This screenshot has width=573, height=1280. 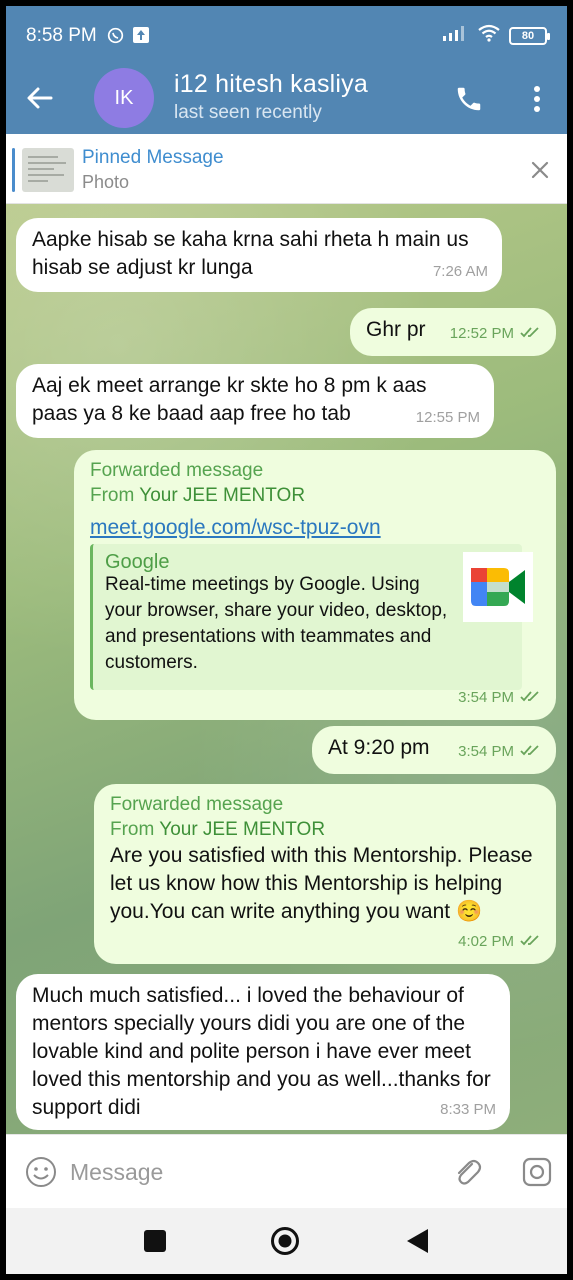 What do you see at coordinates (48, 170) in the screenshot?
I see `pinned-photo-thumbnail` at bounding box center [48, 170].